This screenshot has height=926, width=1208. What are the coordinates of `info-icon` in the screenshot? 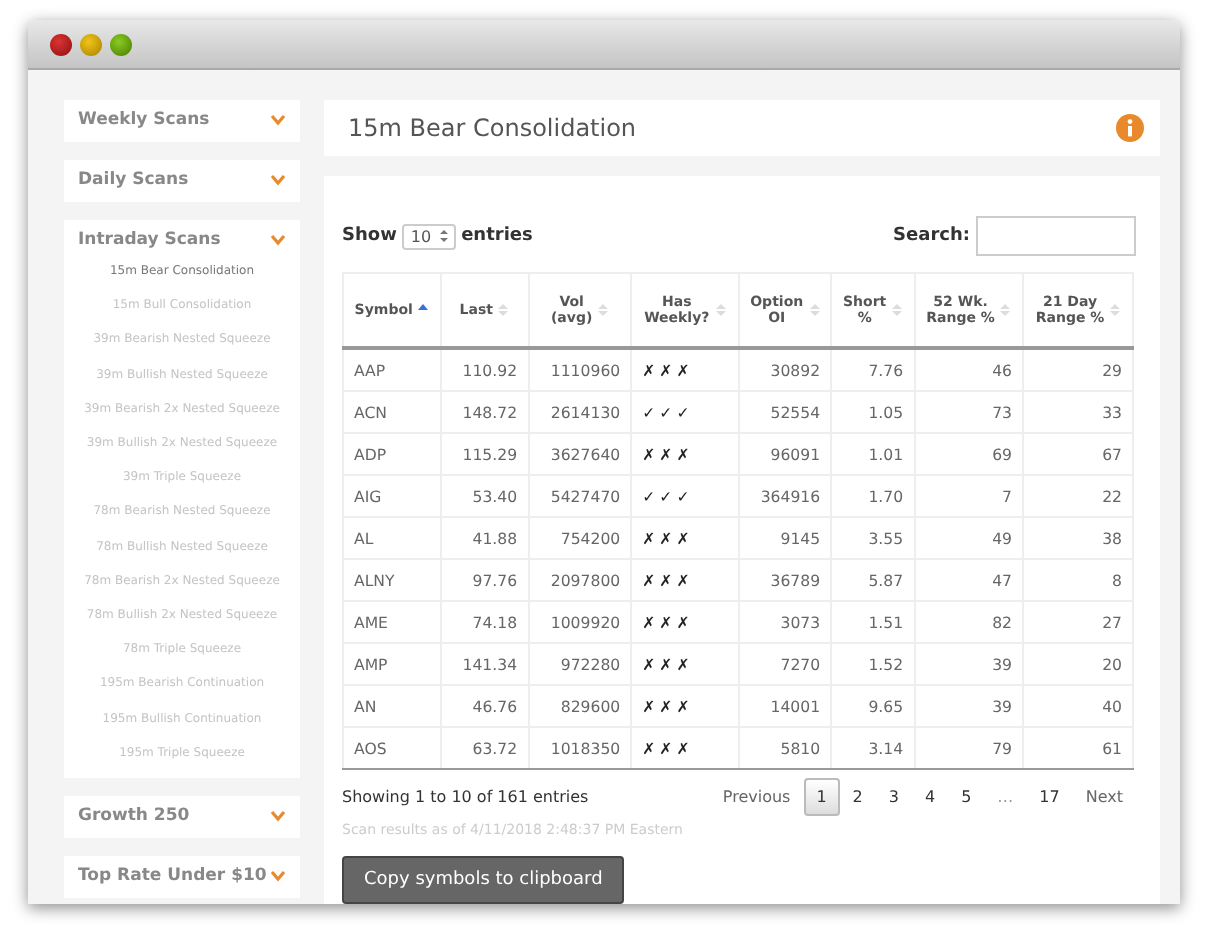 It's located at (1130, 128).